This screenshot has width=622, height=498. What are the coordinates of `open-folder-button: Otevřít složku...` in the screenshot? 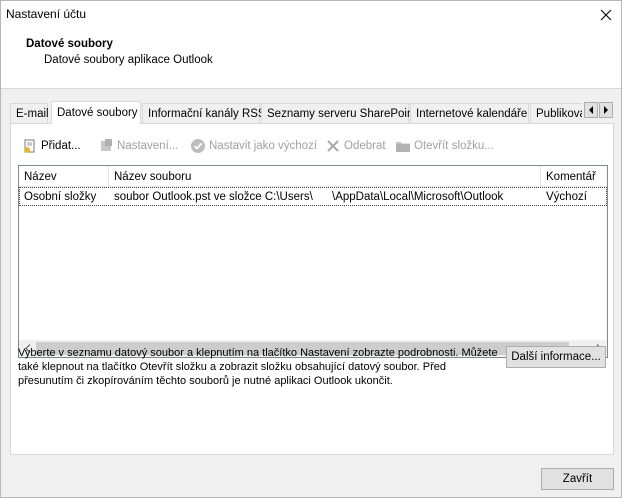 It's located at (444, 146).